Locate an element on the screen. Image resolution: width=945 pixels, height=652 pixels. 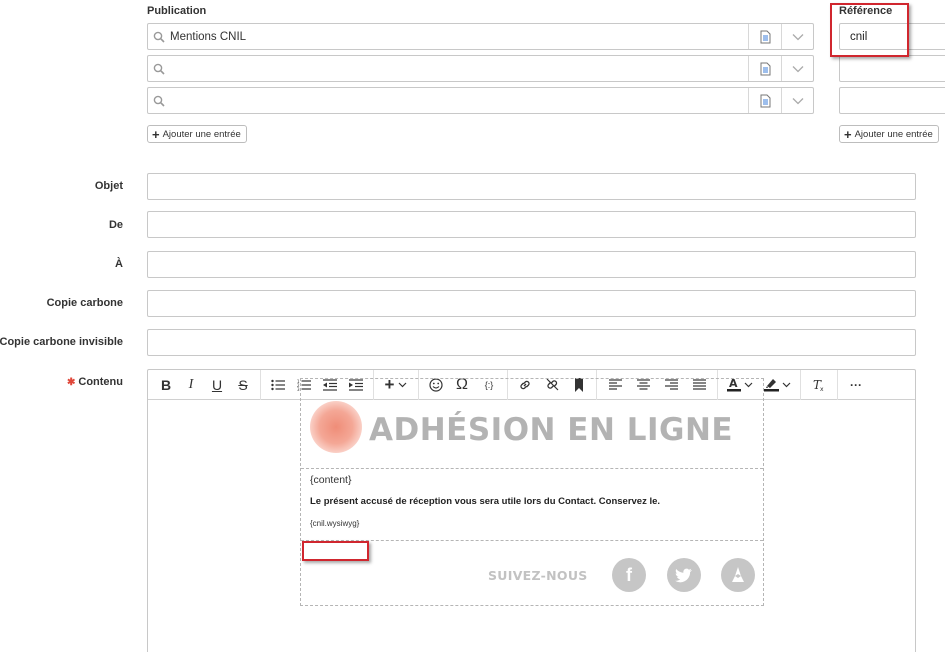
objet-label: Objet is located at coordinates (108, 186).